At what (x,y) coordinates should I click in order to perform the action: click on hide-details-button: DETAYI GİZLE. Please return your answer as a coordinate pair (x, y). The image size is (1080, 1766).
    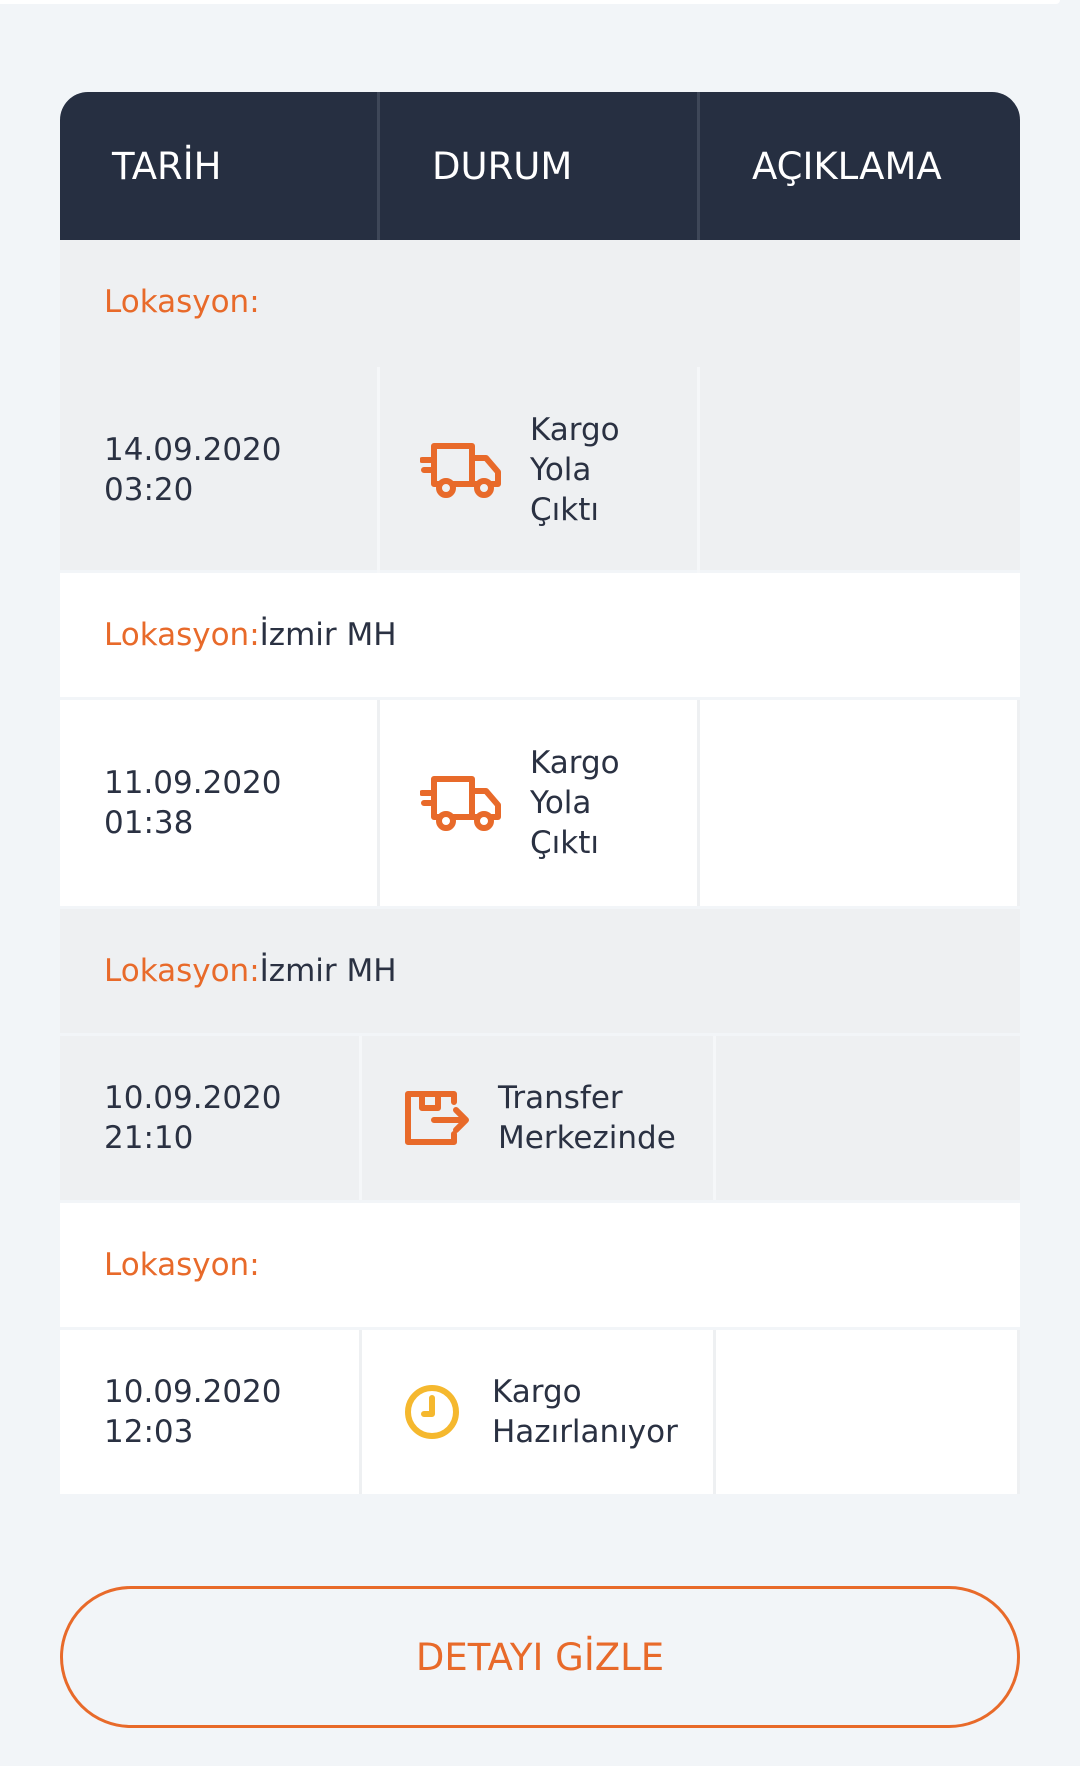
    Looking at the image, I should click on (540, 1657).